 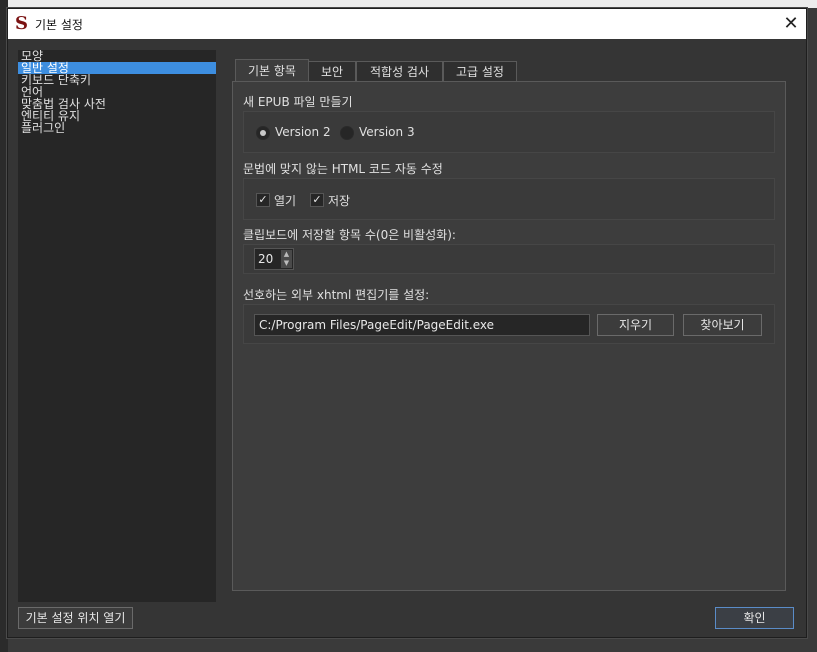 What do you see at coordinates (21, 23) in the screenshot?
I see `sigil-app-icon: S` at bounding box center [21, 23].